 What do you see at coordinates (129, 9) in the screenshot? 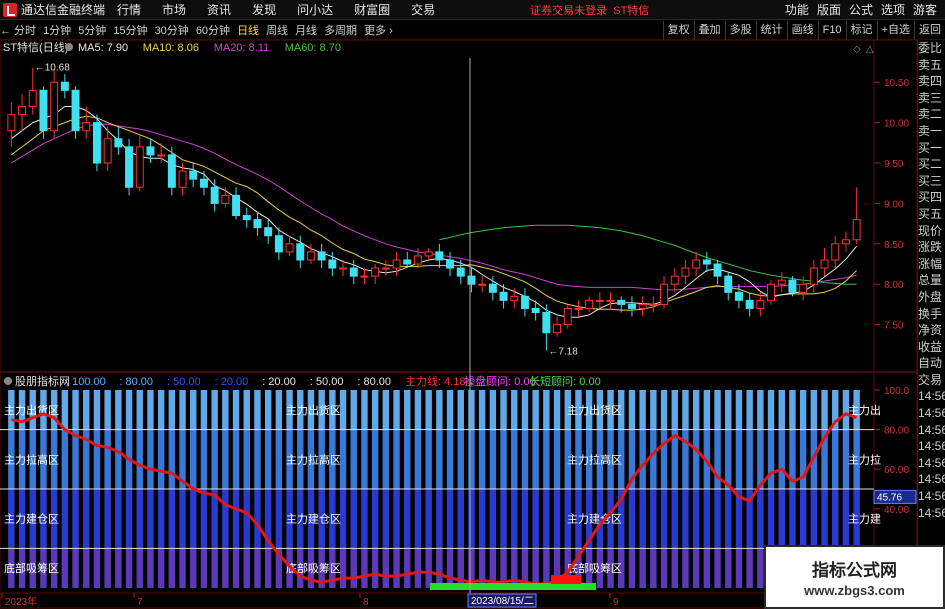
I see `menu-item-quotes: 行情` at bounding box center [129, 9].